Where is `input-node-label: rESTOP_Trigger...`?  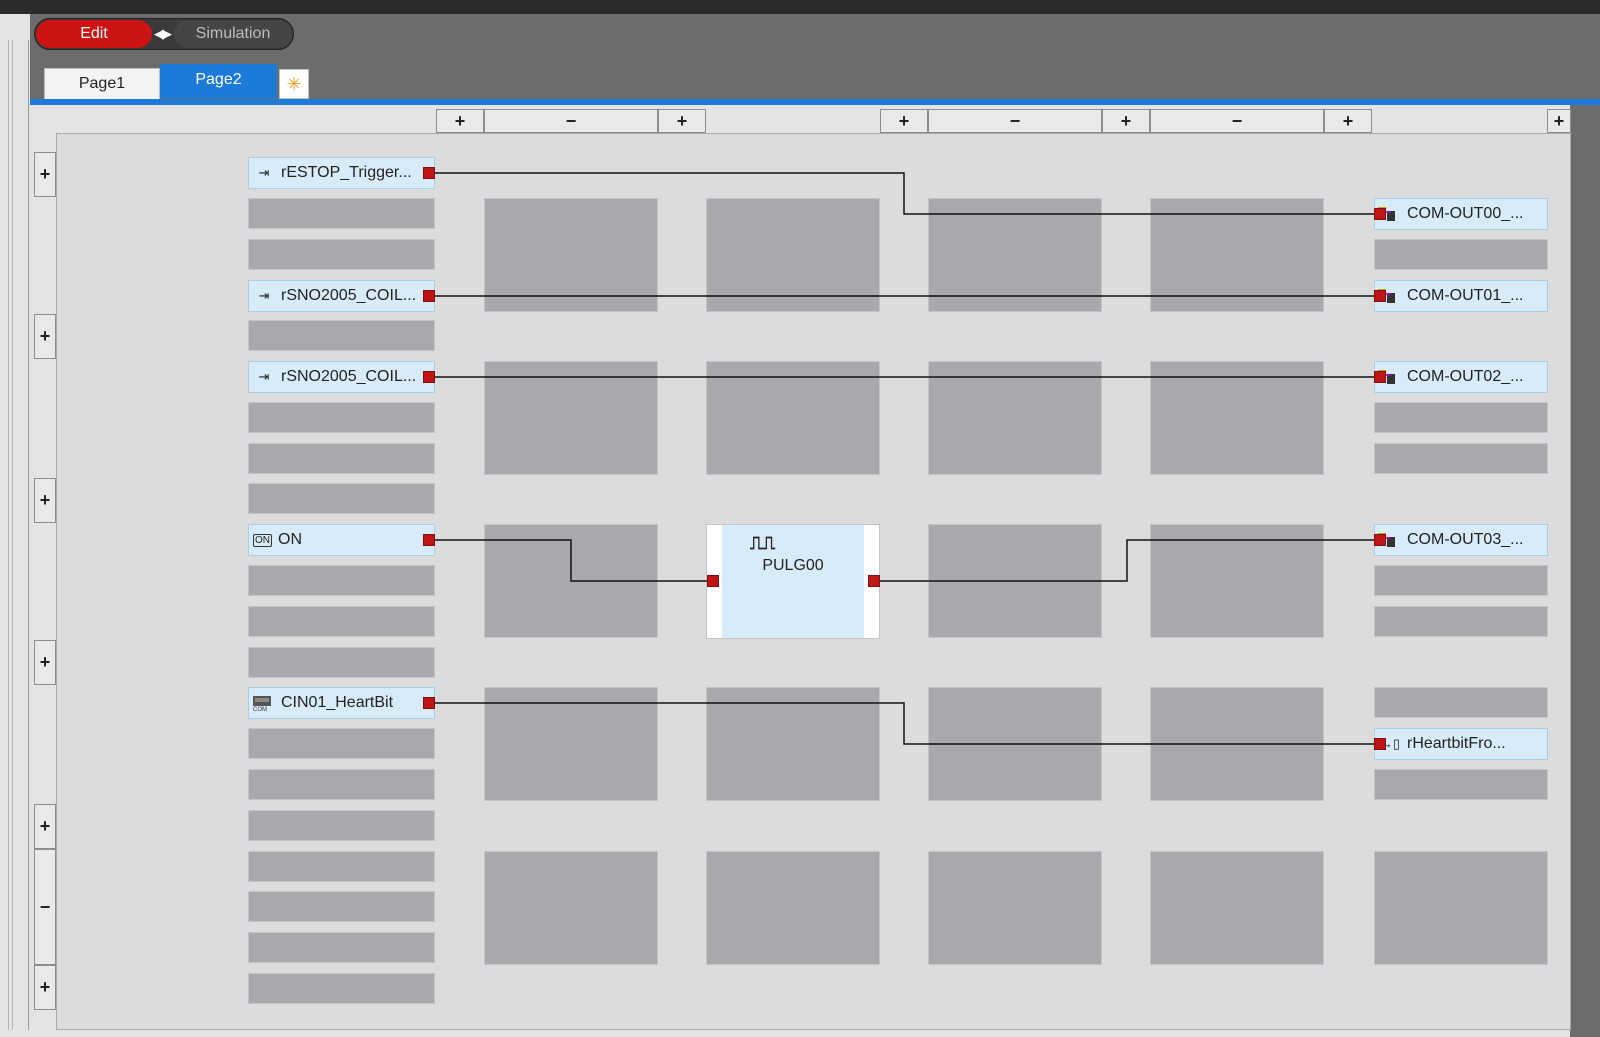
input-node-label: rESTOP_Trigger... is located at coordinates (346, 172).